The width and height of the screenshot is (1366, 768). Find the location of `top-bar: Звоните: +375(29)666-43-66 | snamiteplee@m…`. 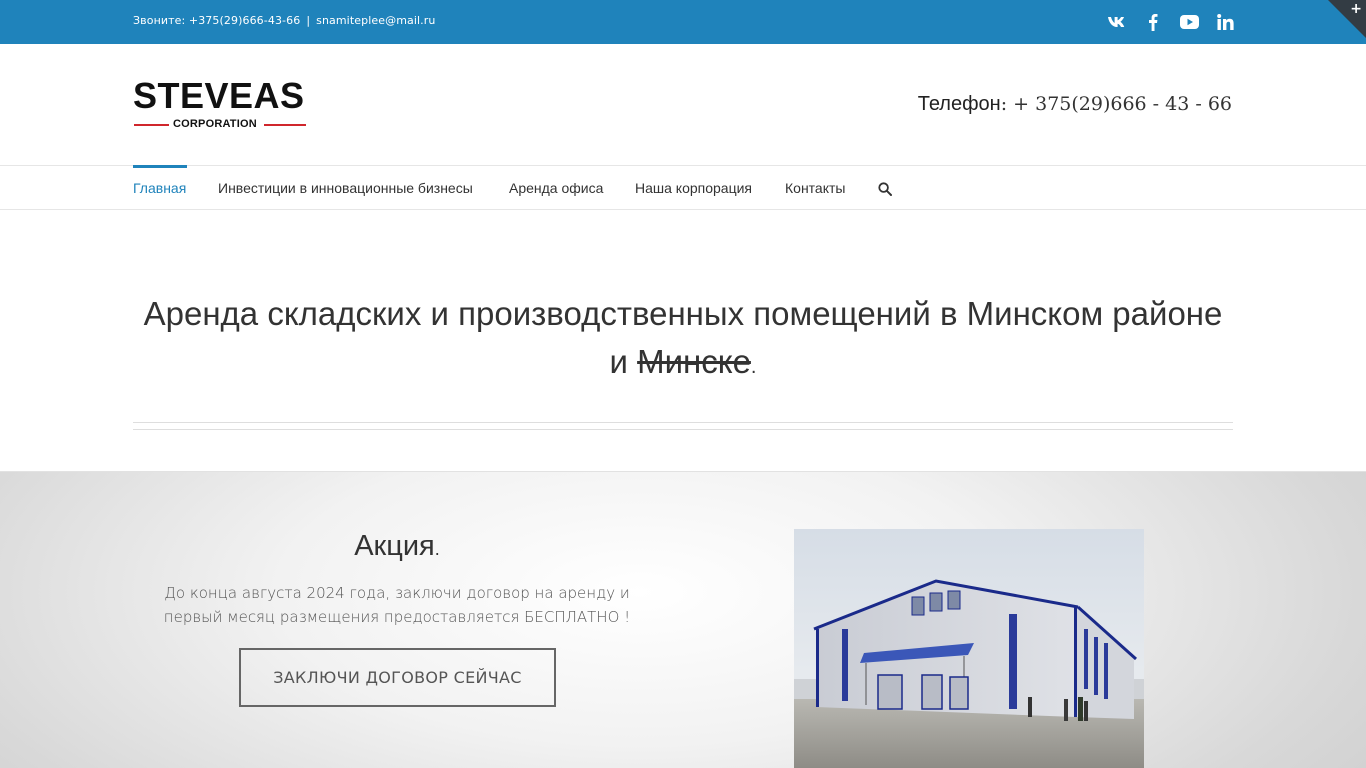

top-bar: Звоните: +375(29)666-43-66 | snamiteplee@m… is located at coordinates (683, 22).